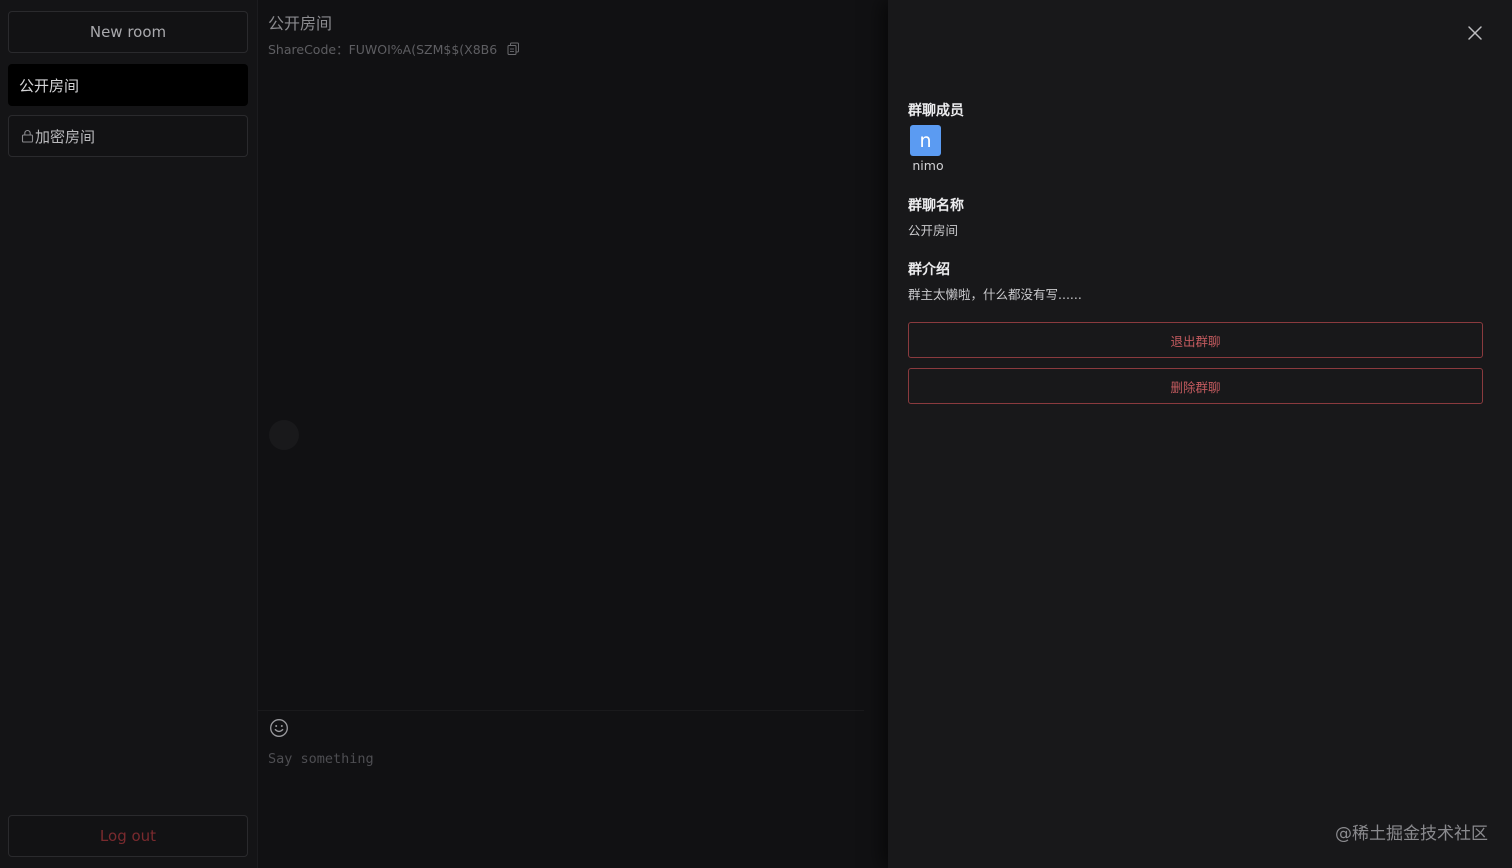 The width and height of the screenshot is (1512, 868). What do you see at coordinates (65, 136) in the screenshot?
I see `sidebar-item-label: 加密房间` at bounding box center [65, 136].